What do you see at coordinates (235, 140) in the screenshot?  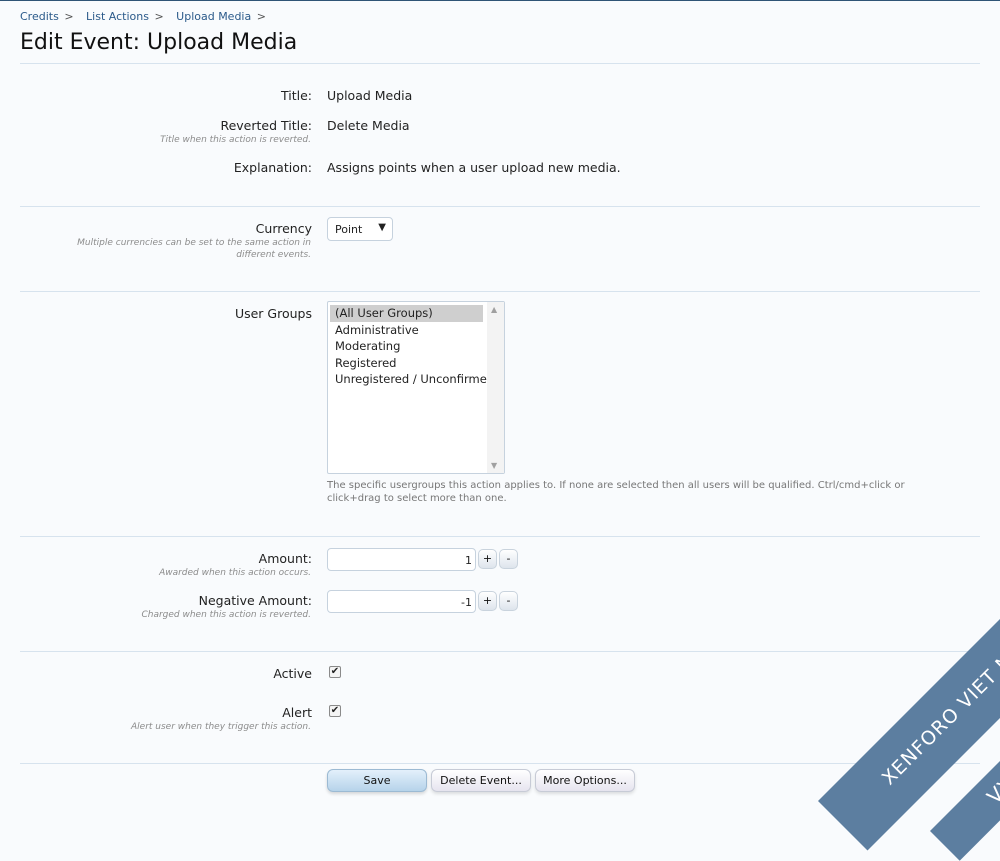 I see `reverted-title-hint: Title when this action is reverted.` at bounding box center [235, 140].